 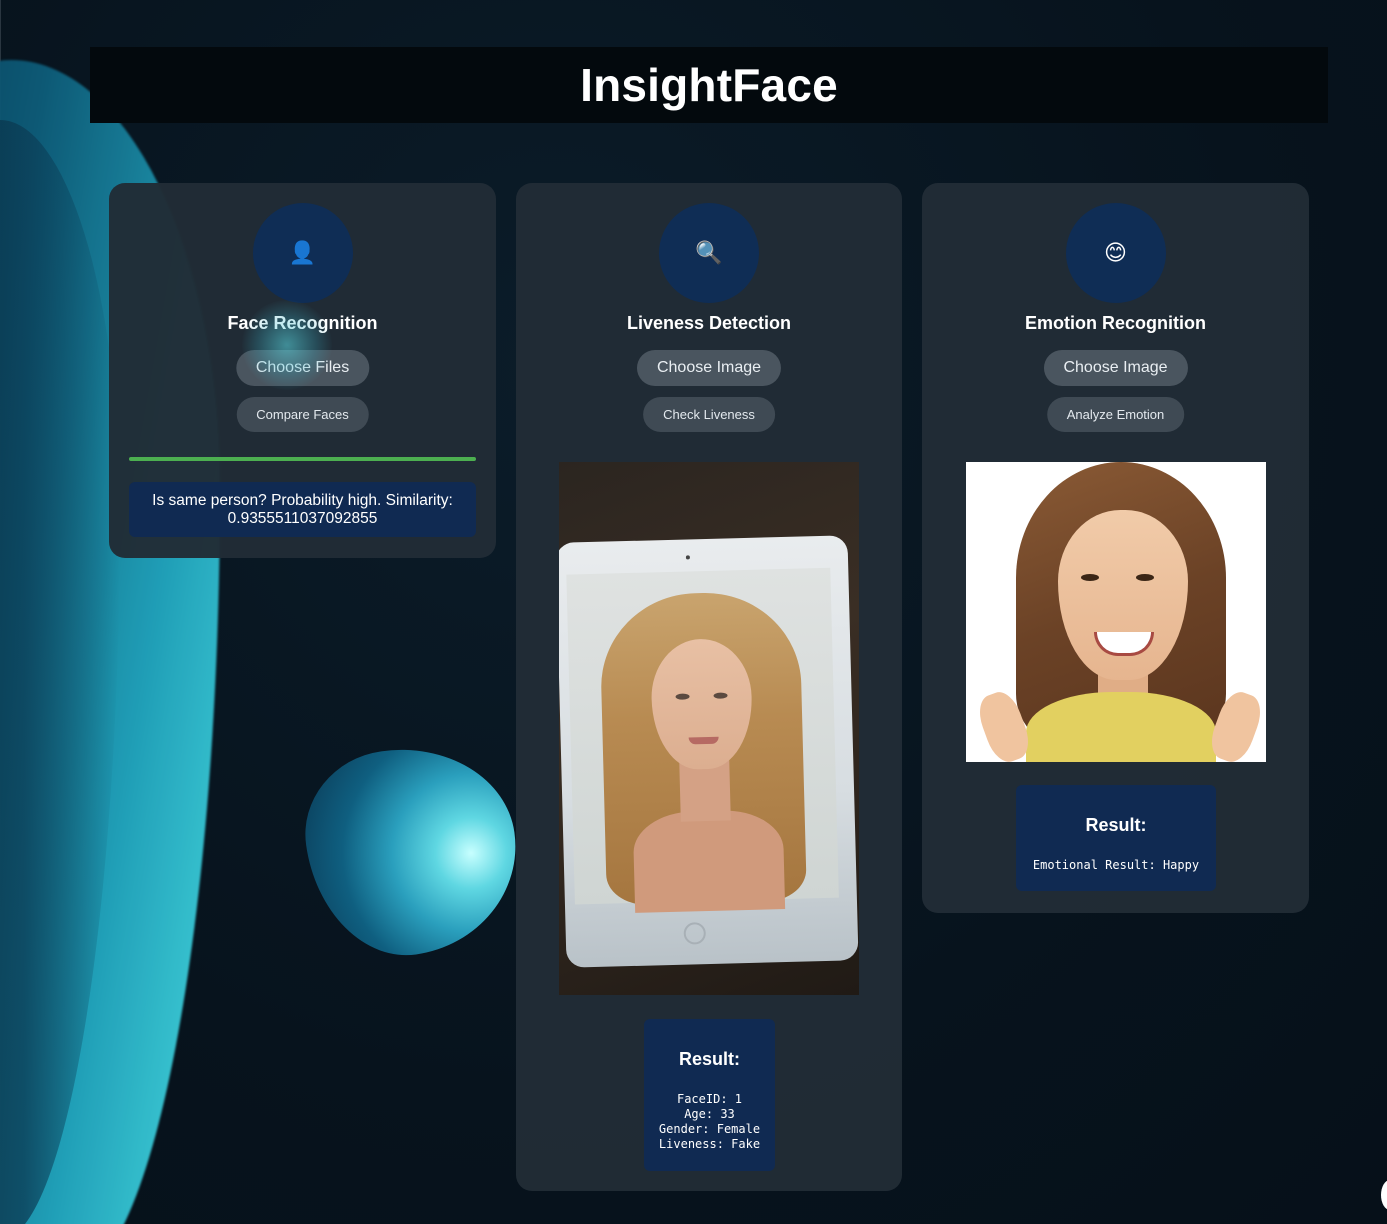 What do you see at coordinates (1116, 825) in the screenshot?
I see `emotion-result-title: Result:` at bounding box center [1116, 825].